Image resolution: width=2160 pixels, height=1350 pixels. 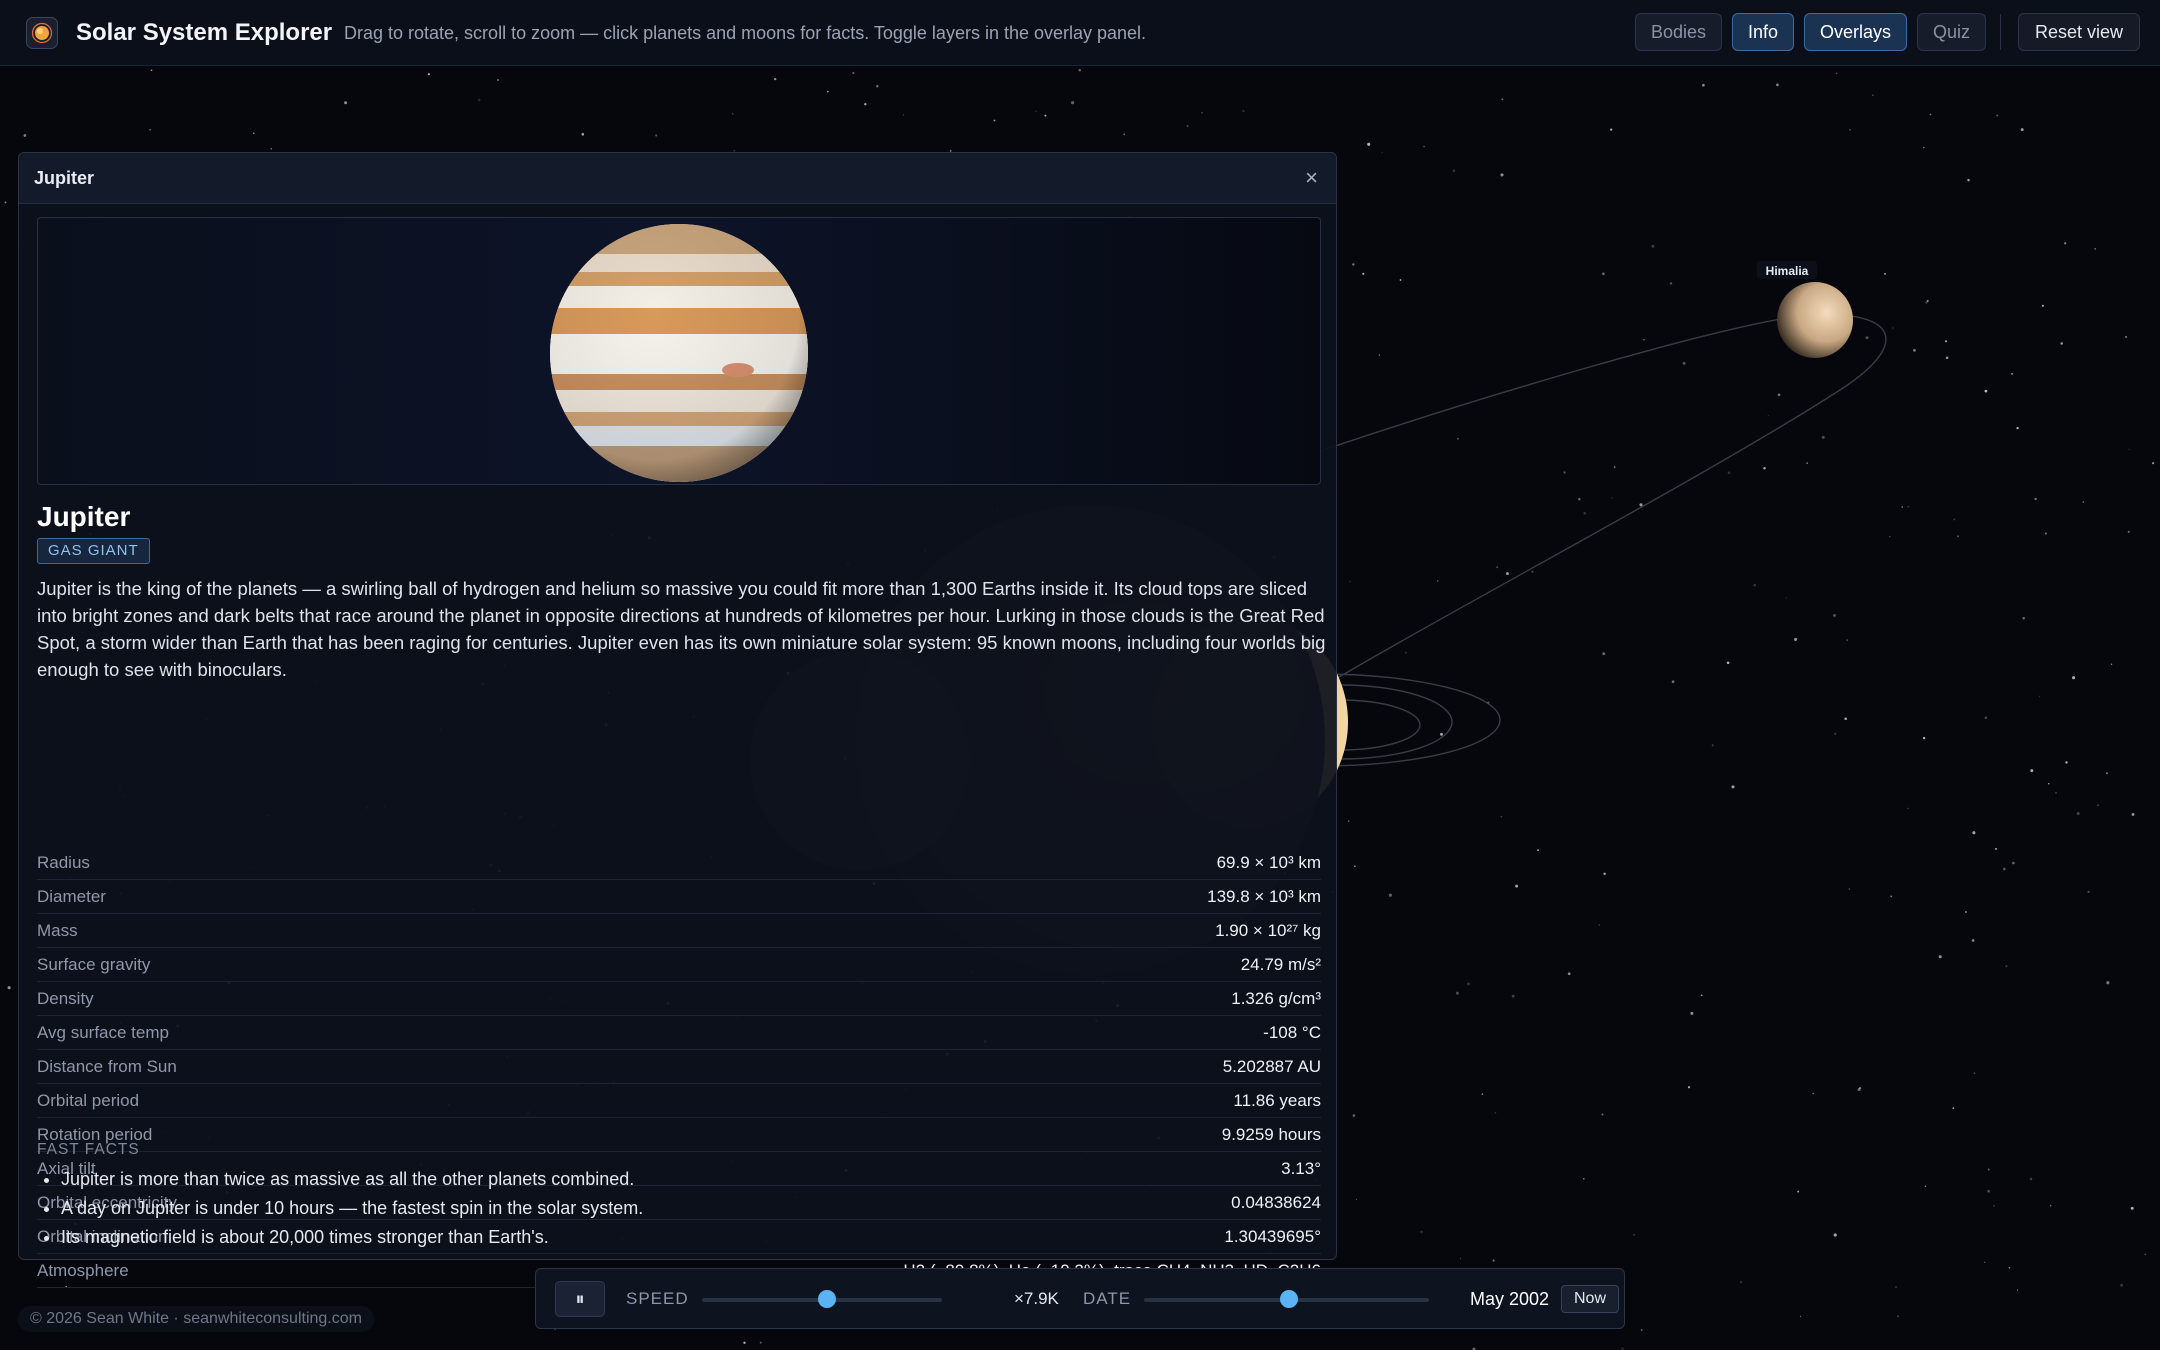 What do you see at coordinates (1763, 32) in the screenshot?
I see `info-button: Info` at bounding box center [1763, 32].